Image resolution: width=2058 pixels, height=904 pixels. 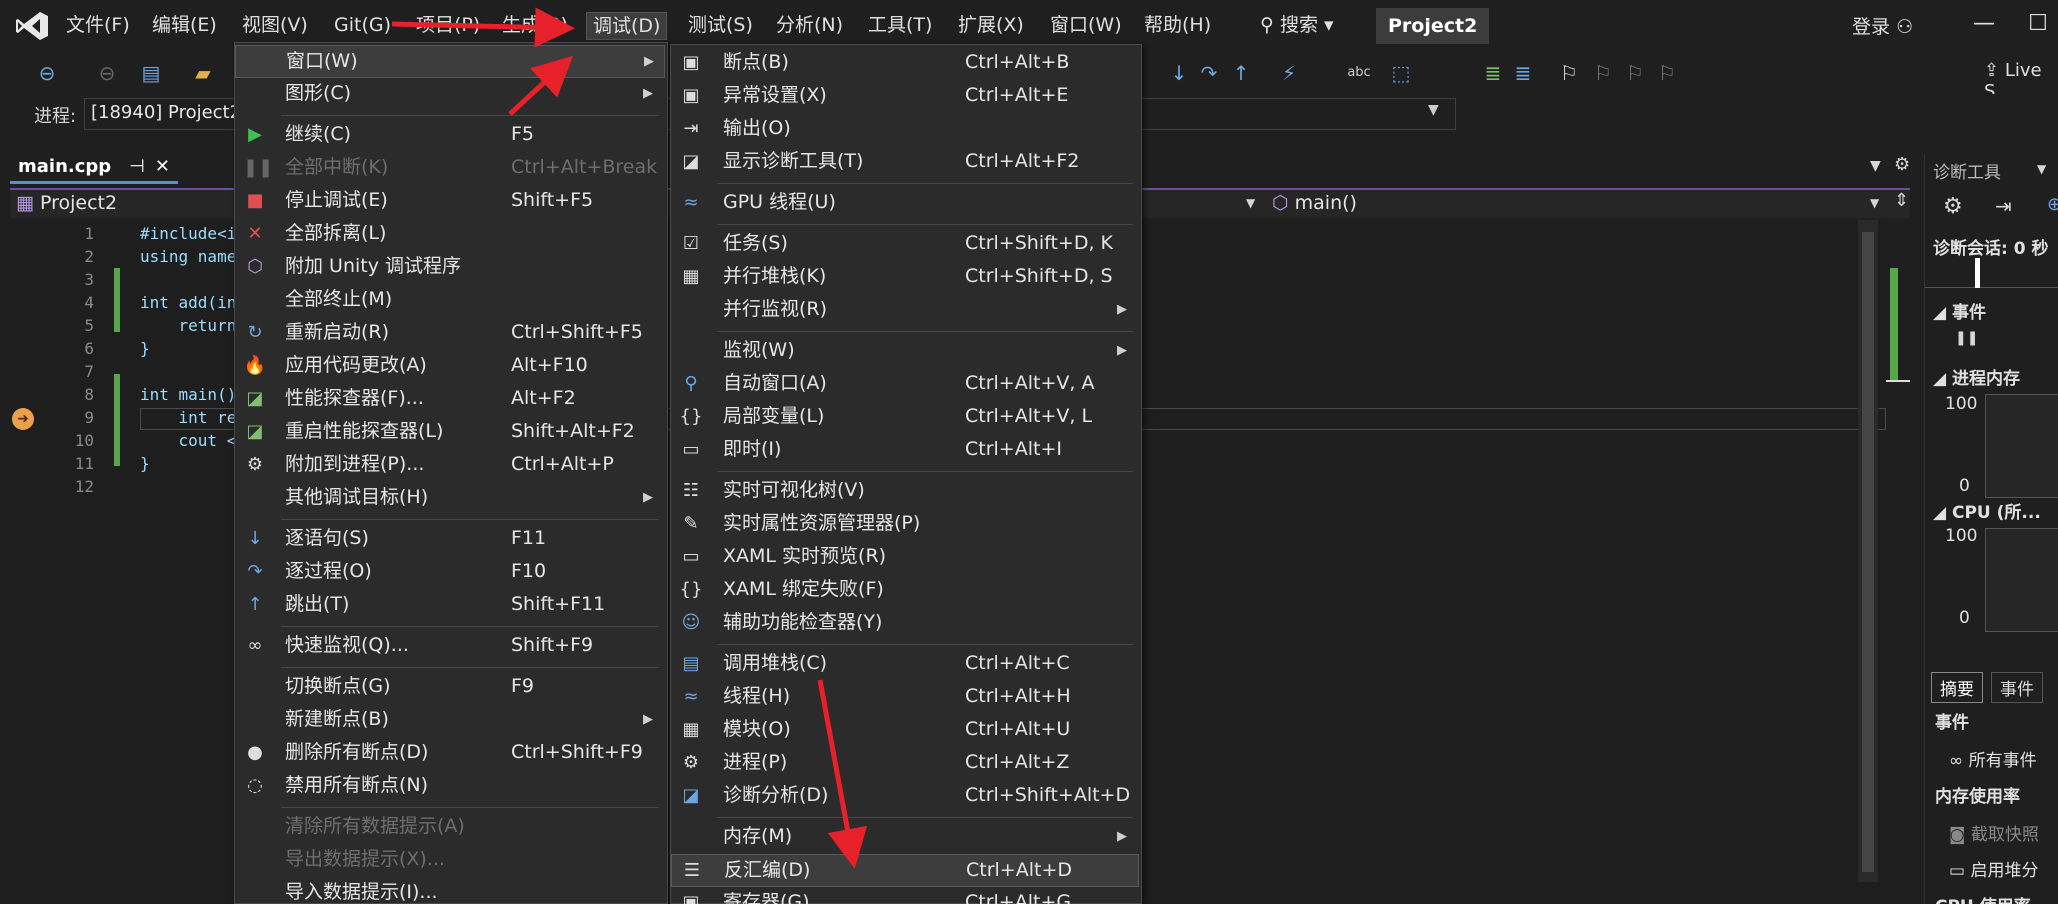 What do you see at coordinates (1882, 25) in the screenshot?
I see `login-button: 登录 ⚇` at bounding box center [1882, 25].